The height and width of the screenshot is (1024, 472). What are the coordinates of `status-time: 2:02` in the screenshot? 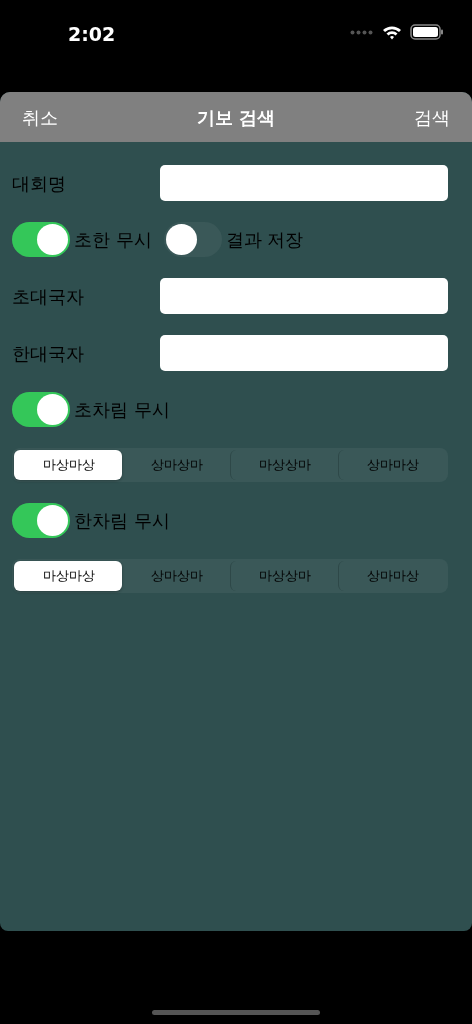 It's located at (92, 34).